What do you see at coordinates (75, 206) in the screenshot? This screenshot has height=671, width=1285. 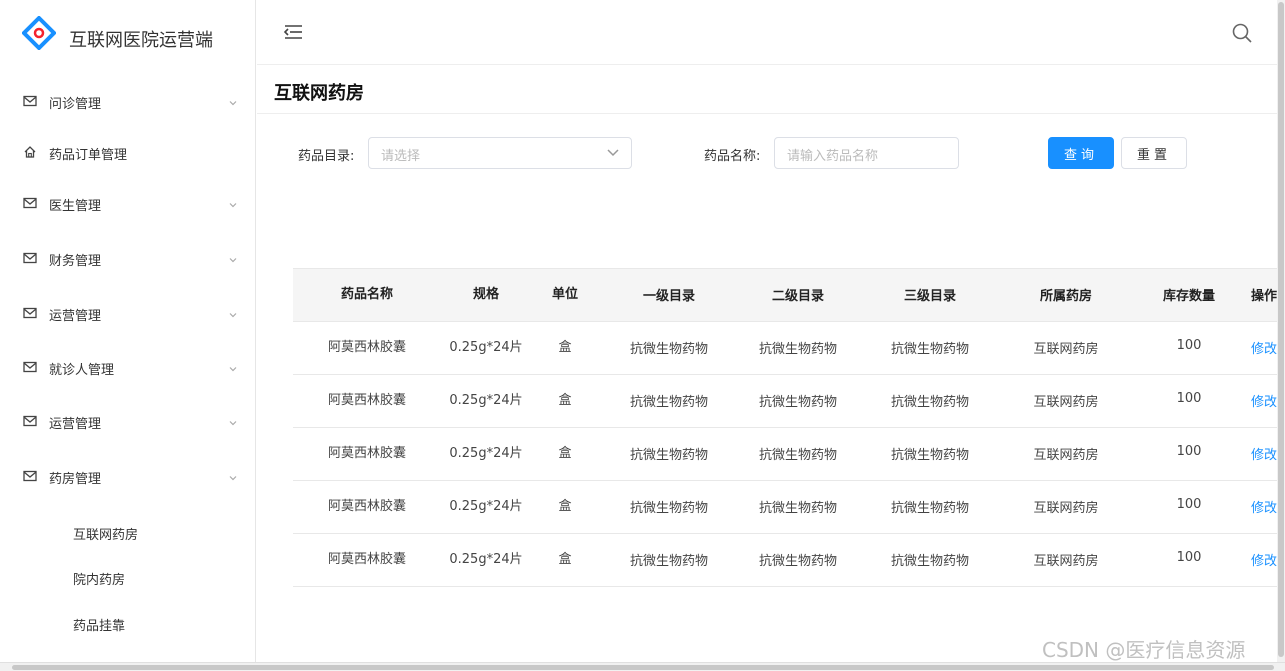 I see `sidebar-item-label: 医生管理` at bounding box center [75, 206].